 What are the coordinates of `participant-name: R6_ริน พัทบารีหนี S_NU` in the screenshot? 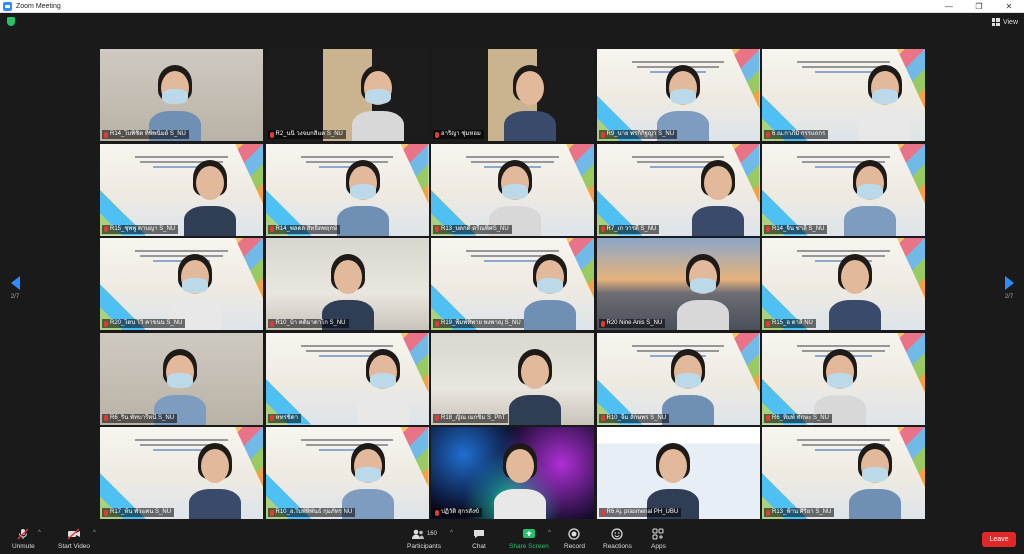 It's located at (142, 417).